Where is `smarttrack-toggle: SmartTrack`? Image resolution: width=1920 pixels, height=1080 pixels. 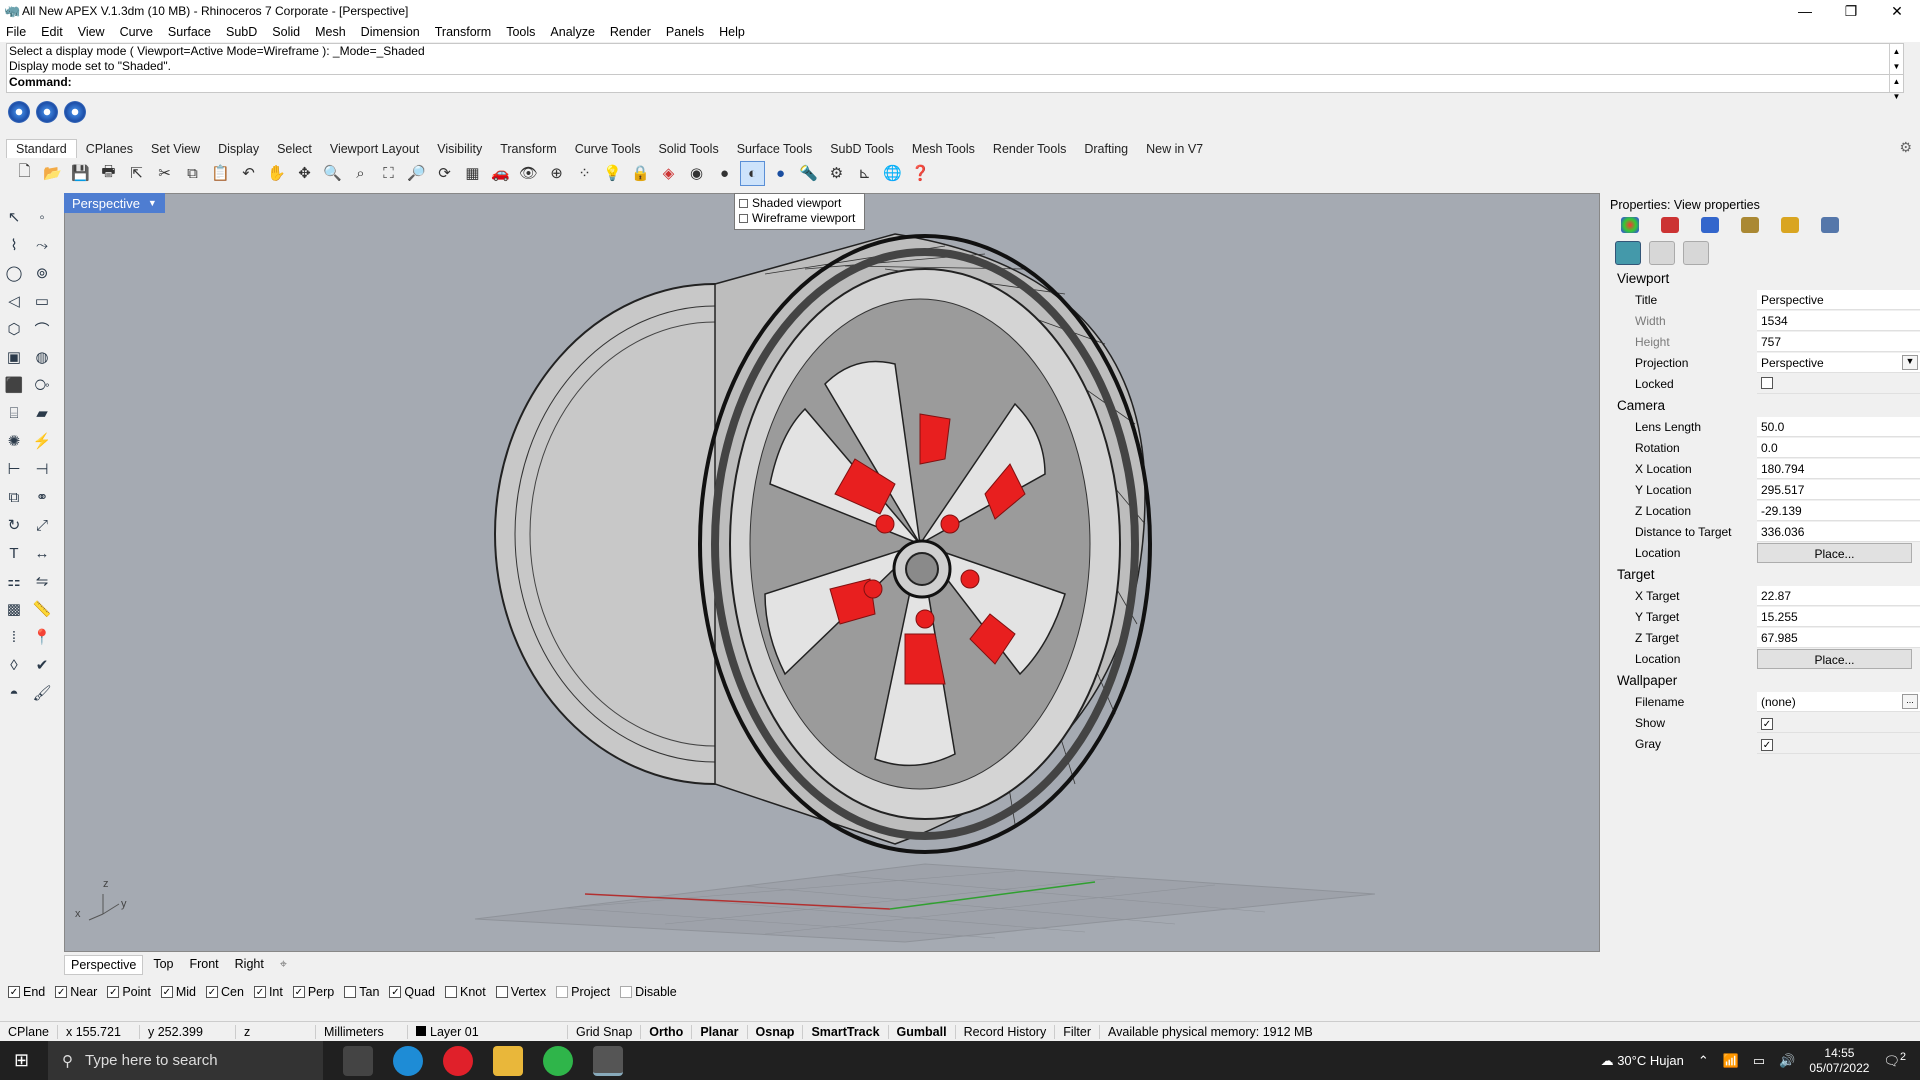 smarttrack-toggle: SmartTrack is located at coordinates (846, 1031).